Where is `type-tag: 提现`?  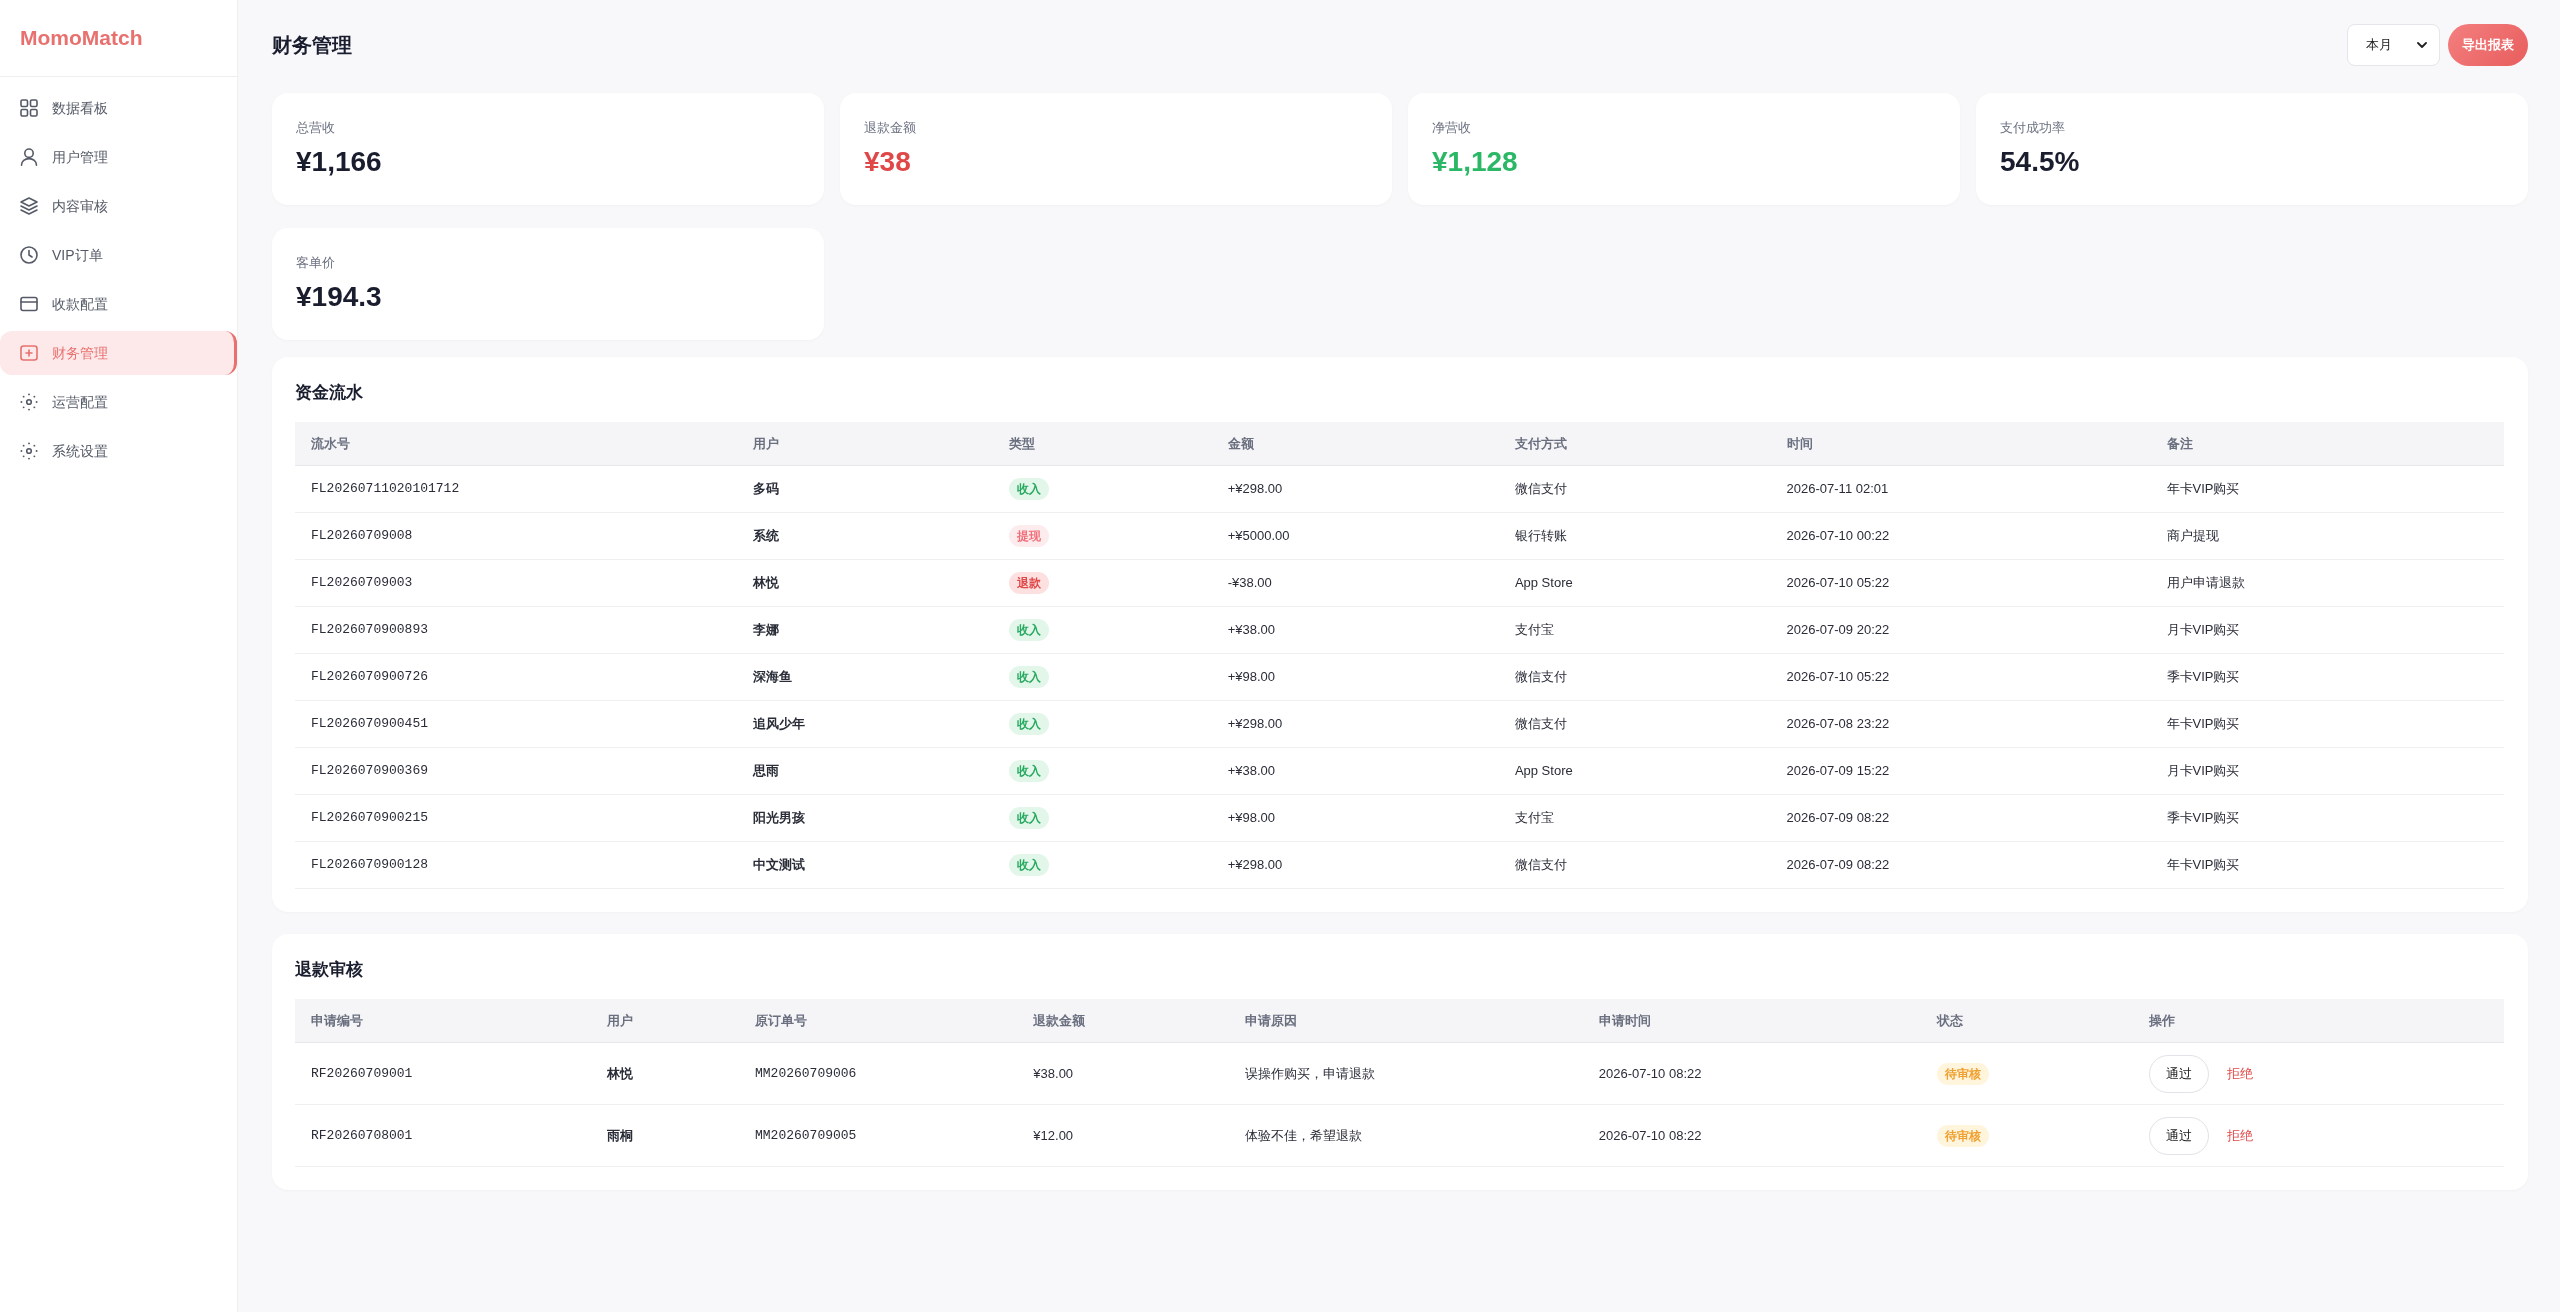
type-tag: 提现 is located at coordinates (1029, 536).